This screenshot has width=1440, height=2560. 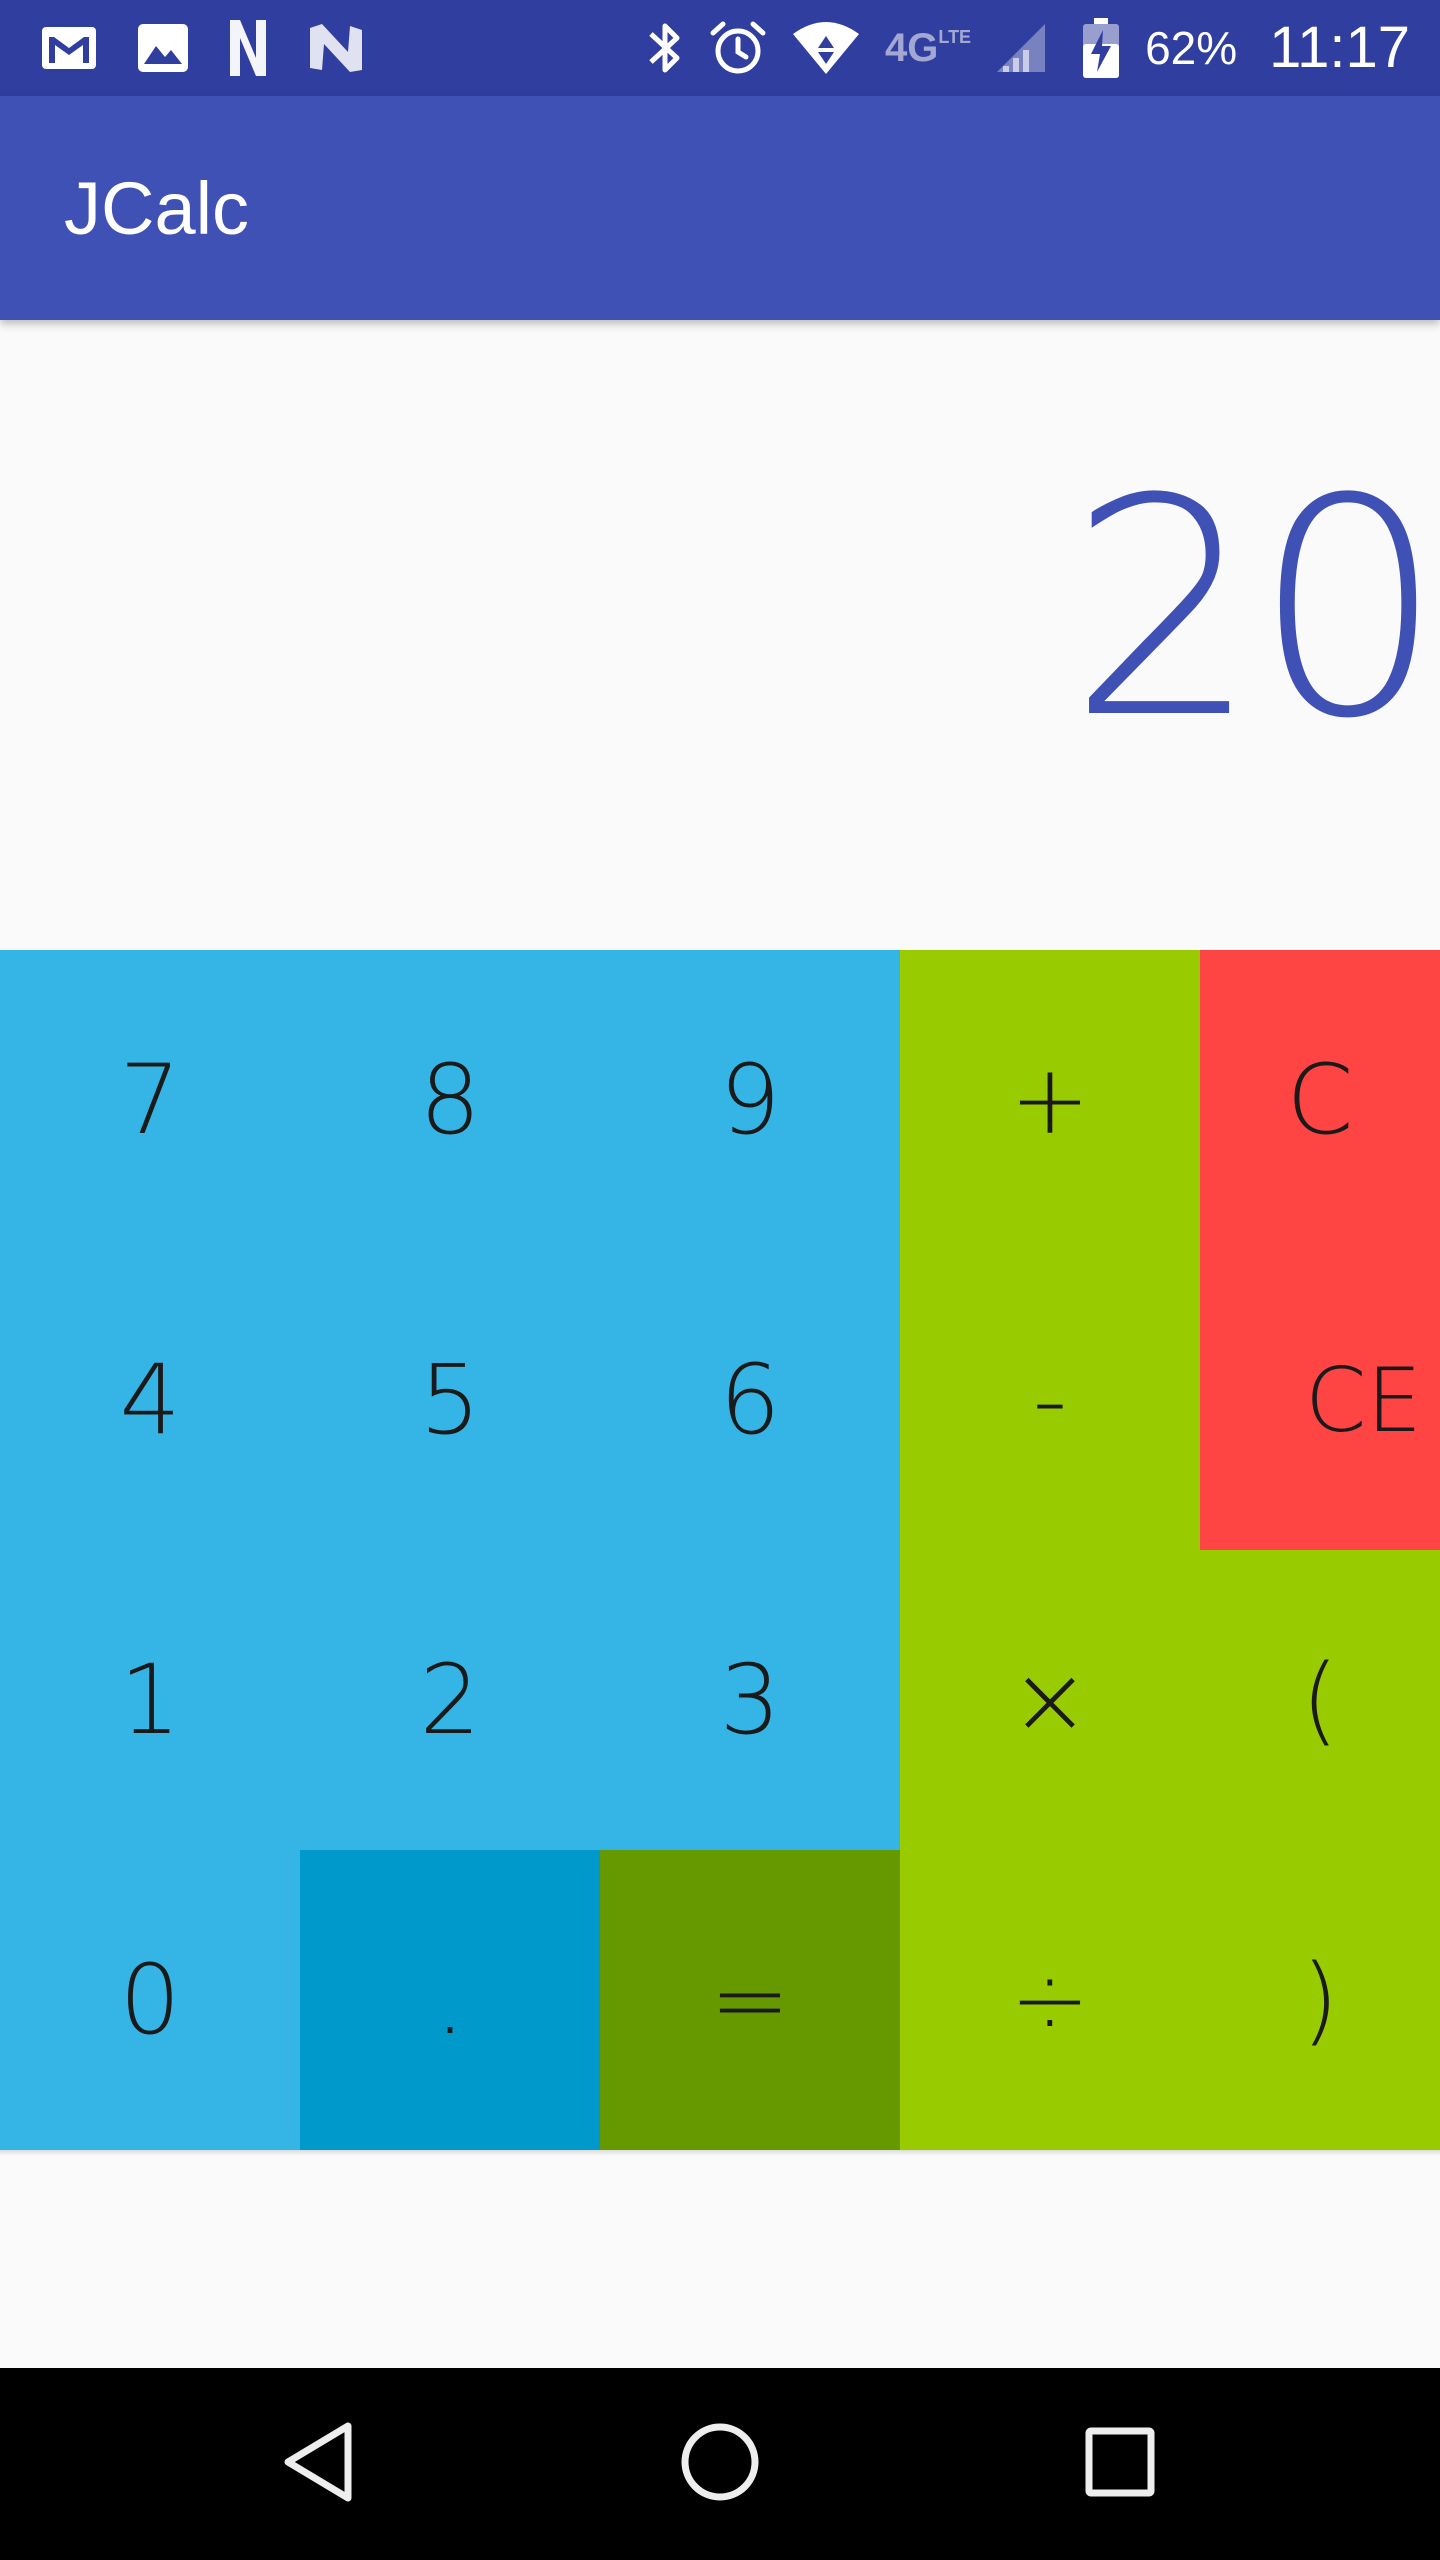 I want to click on key-equals: =, so click(x=750, y=2000).